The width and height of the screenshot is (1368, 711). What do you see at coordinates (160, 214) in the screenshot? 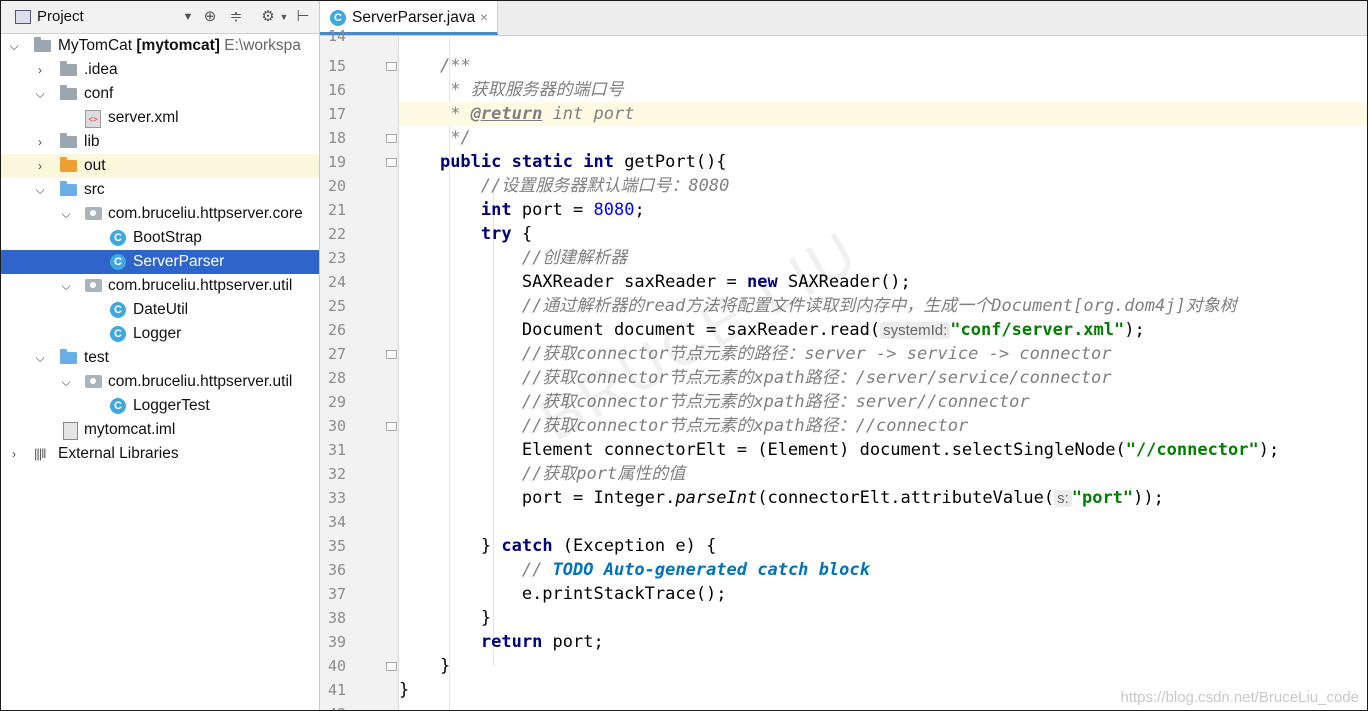
I see `tree-item-package-core: ⌵ com.bruceliu.httpserver.core` at bounding box center [160, 214].